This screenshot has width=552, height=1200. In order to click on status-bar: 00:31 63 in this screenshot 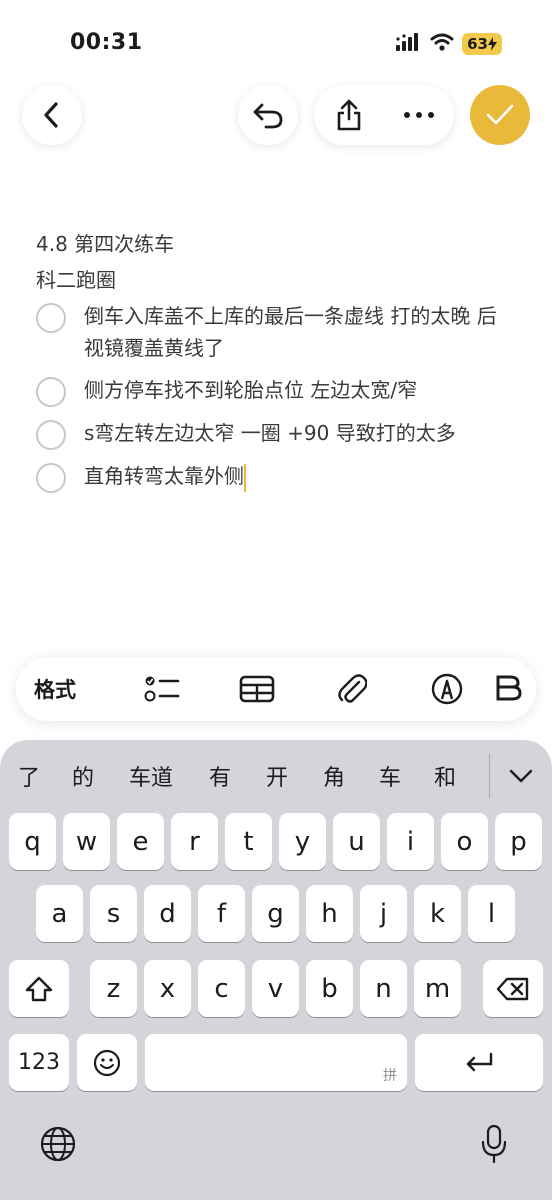, I will do `click(276, 45)`.